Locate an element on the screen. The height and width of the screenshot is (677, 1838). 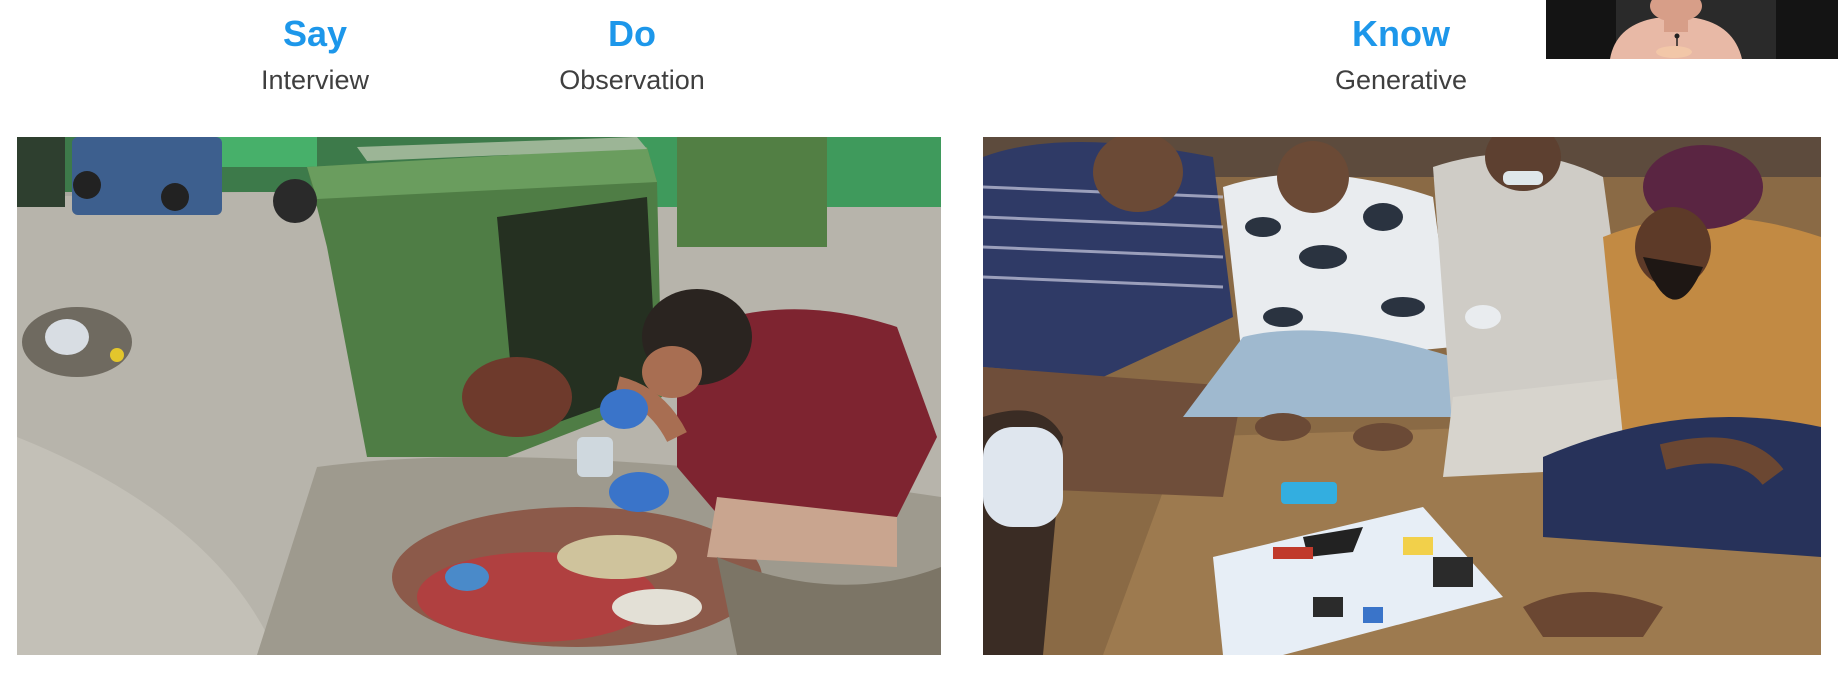
know-title: Know is located at coordinates (1401, 33).